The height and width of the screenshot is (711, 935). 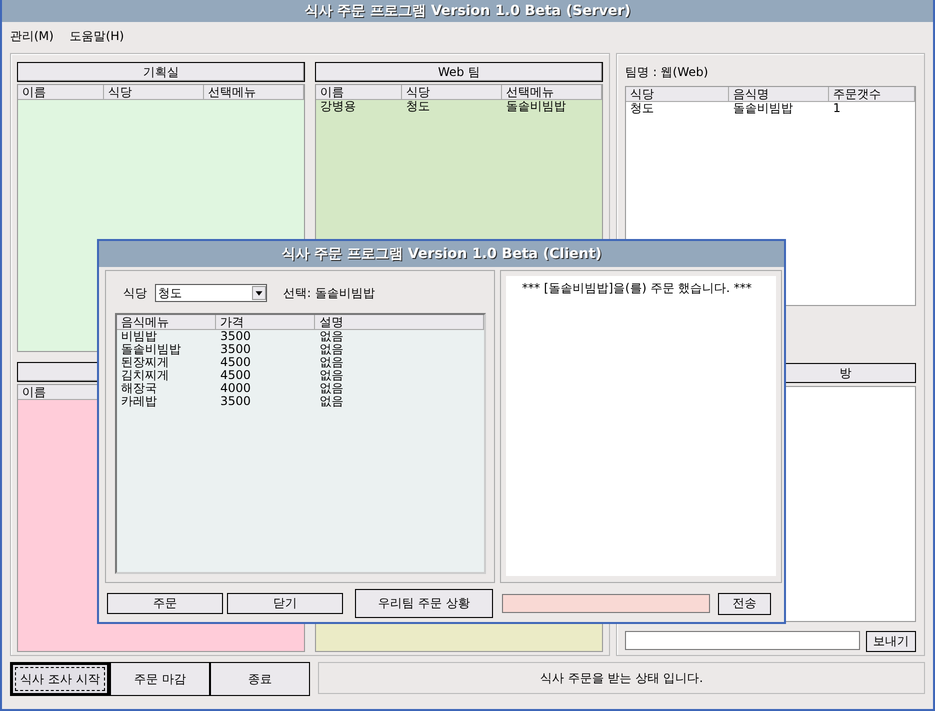 What do you see at coordinates (779, 94) in the screenshot?
I see `column-header: 음식명` at bounding box center [779, 94].